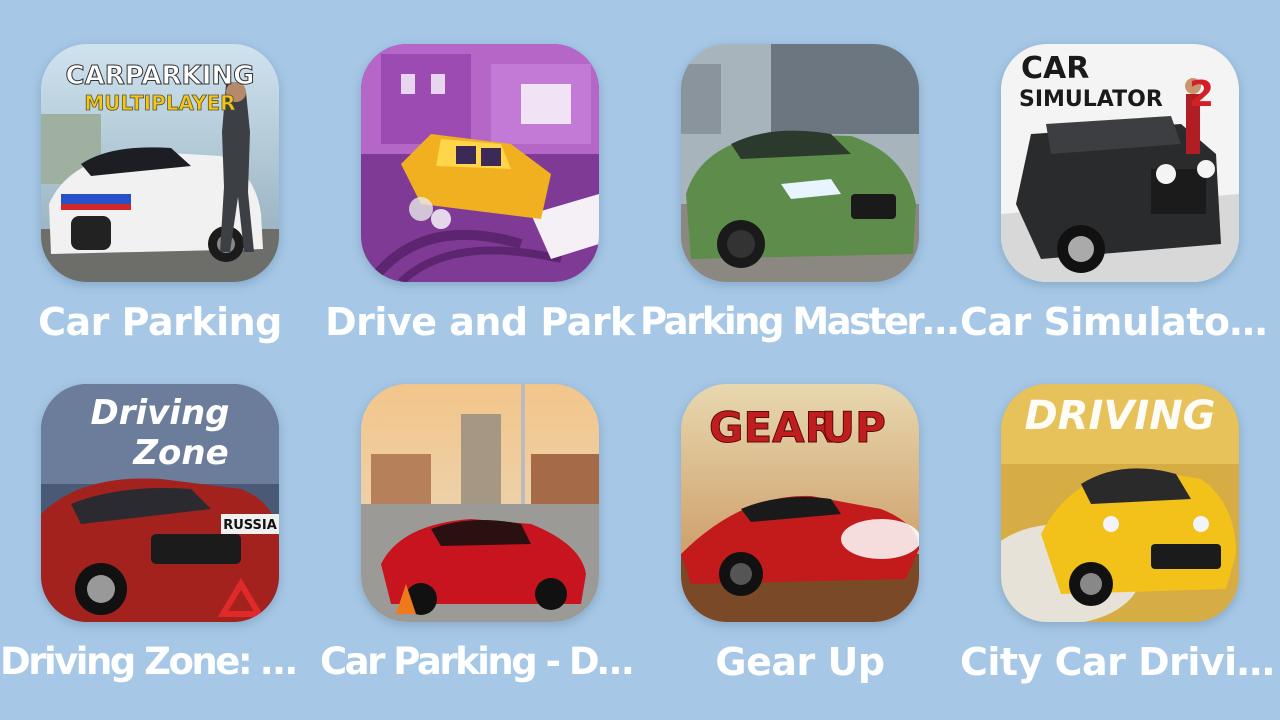 The image size is (1280, 720). I want to click on app-label: City Car Driving, so click(1120, 662).